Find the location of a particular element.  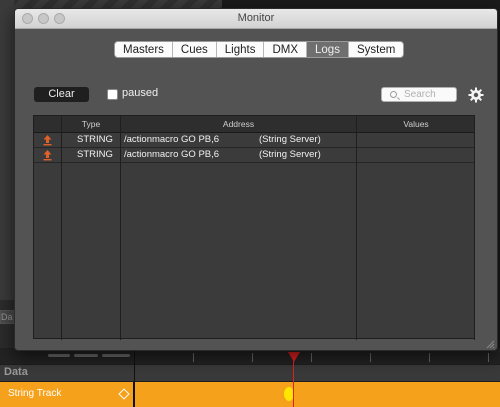

track-lane is located at coordinates (317, 394).